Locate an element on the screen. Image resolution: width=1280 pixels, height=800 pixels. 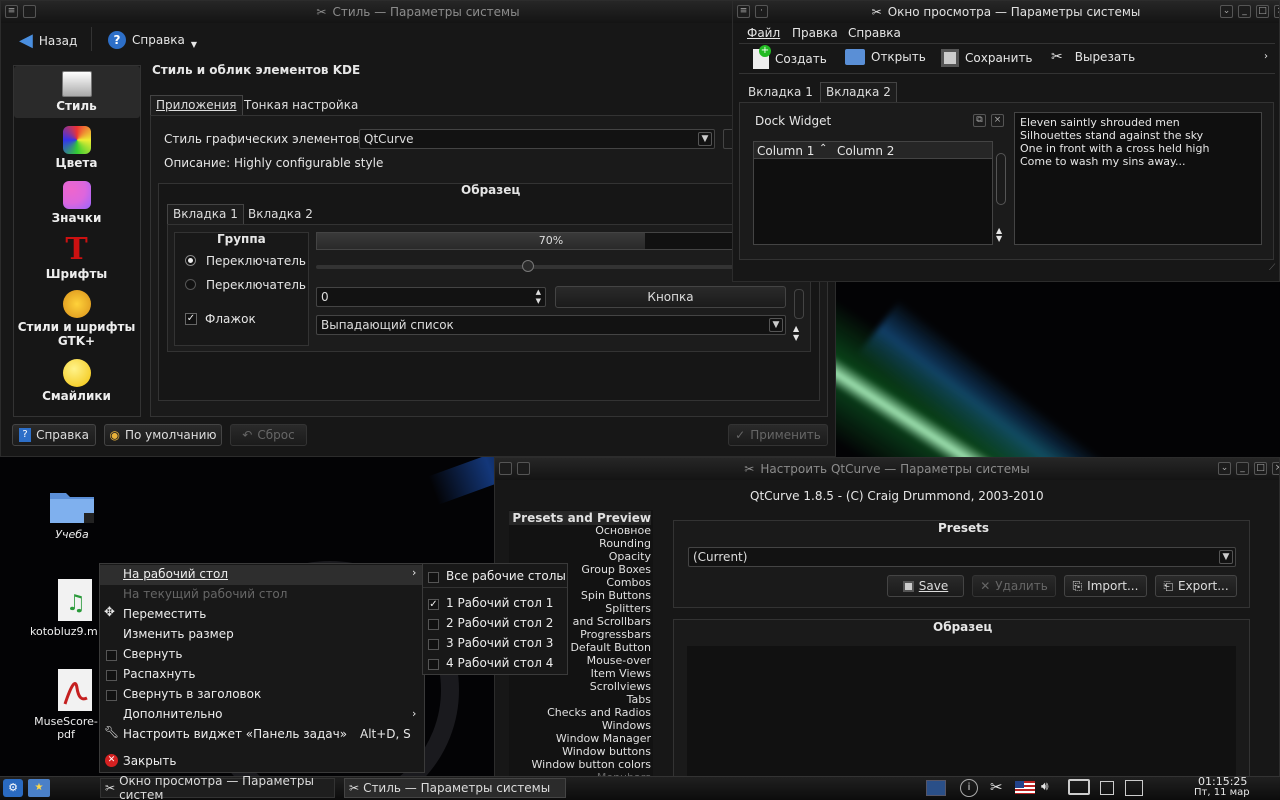
category-item: Rounding is located at coordinates (580, 543).